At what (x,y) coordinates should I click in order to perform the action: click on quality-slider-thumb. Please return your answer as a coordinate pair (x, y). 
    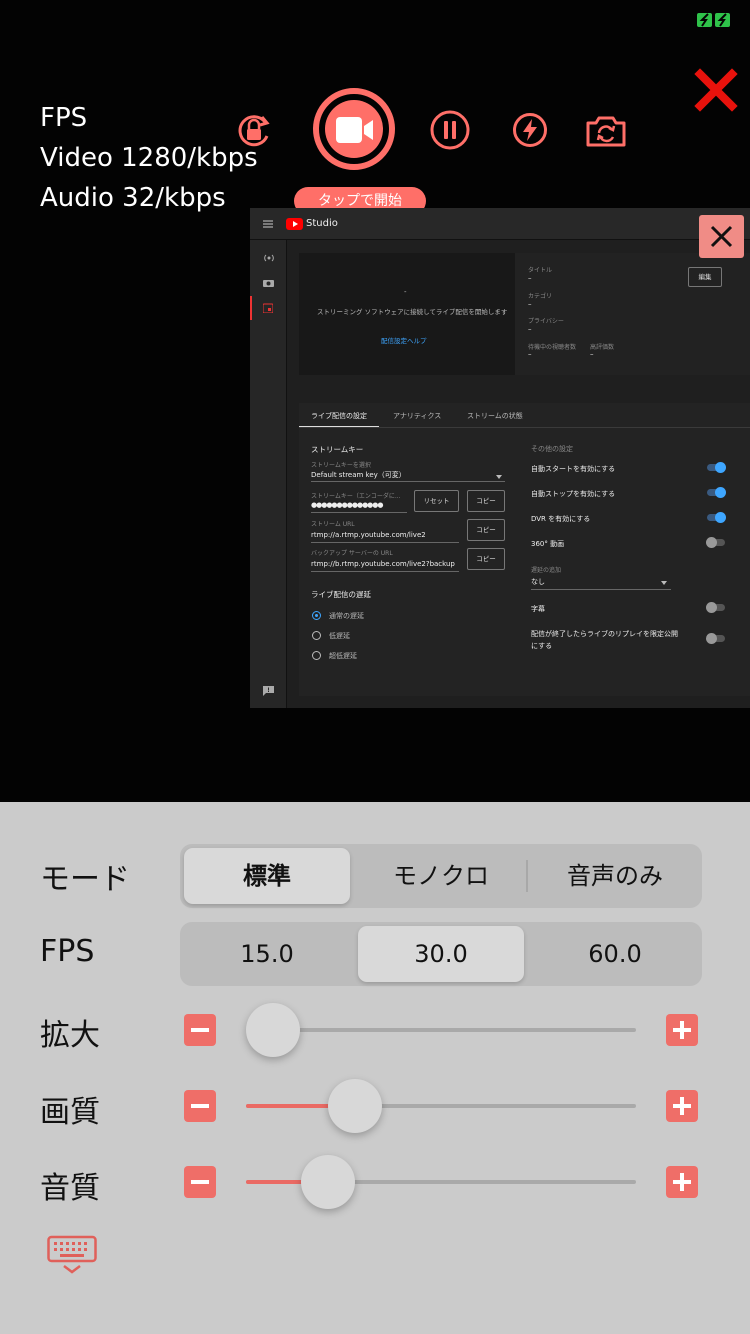
    Looking at the image, I should click on (355, 1106).